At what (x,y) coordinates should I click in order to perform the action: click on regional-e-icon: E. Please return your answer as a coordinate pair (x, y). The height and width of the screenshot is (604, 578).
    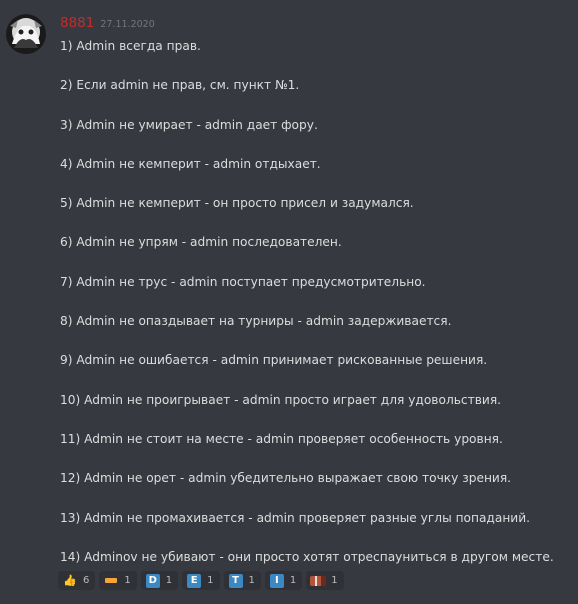
    Looking at the image, I should click on (194, 581).